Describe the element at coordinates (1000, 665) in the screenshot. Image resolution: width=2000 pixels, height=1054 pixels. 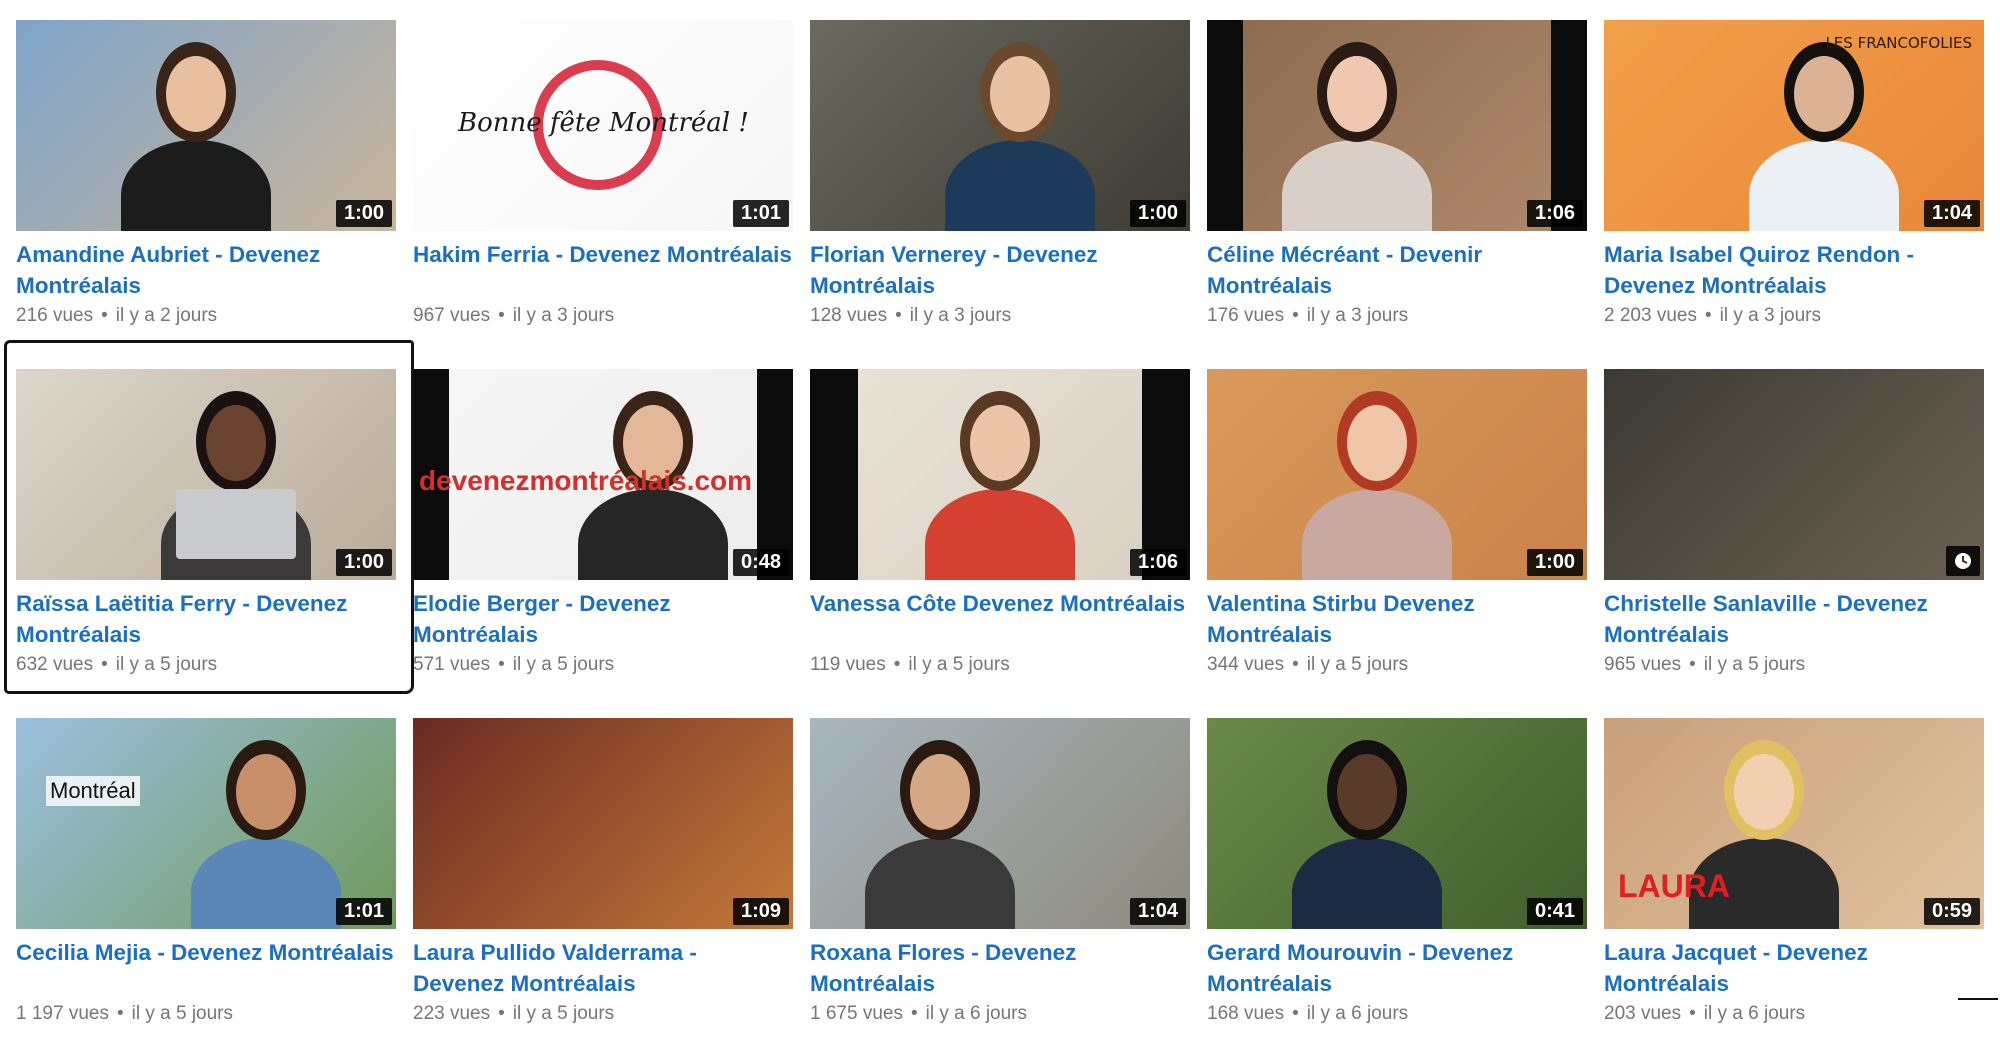
I see `video-meta: 119 vues • il y a 5 jours` at that location.